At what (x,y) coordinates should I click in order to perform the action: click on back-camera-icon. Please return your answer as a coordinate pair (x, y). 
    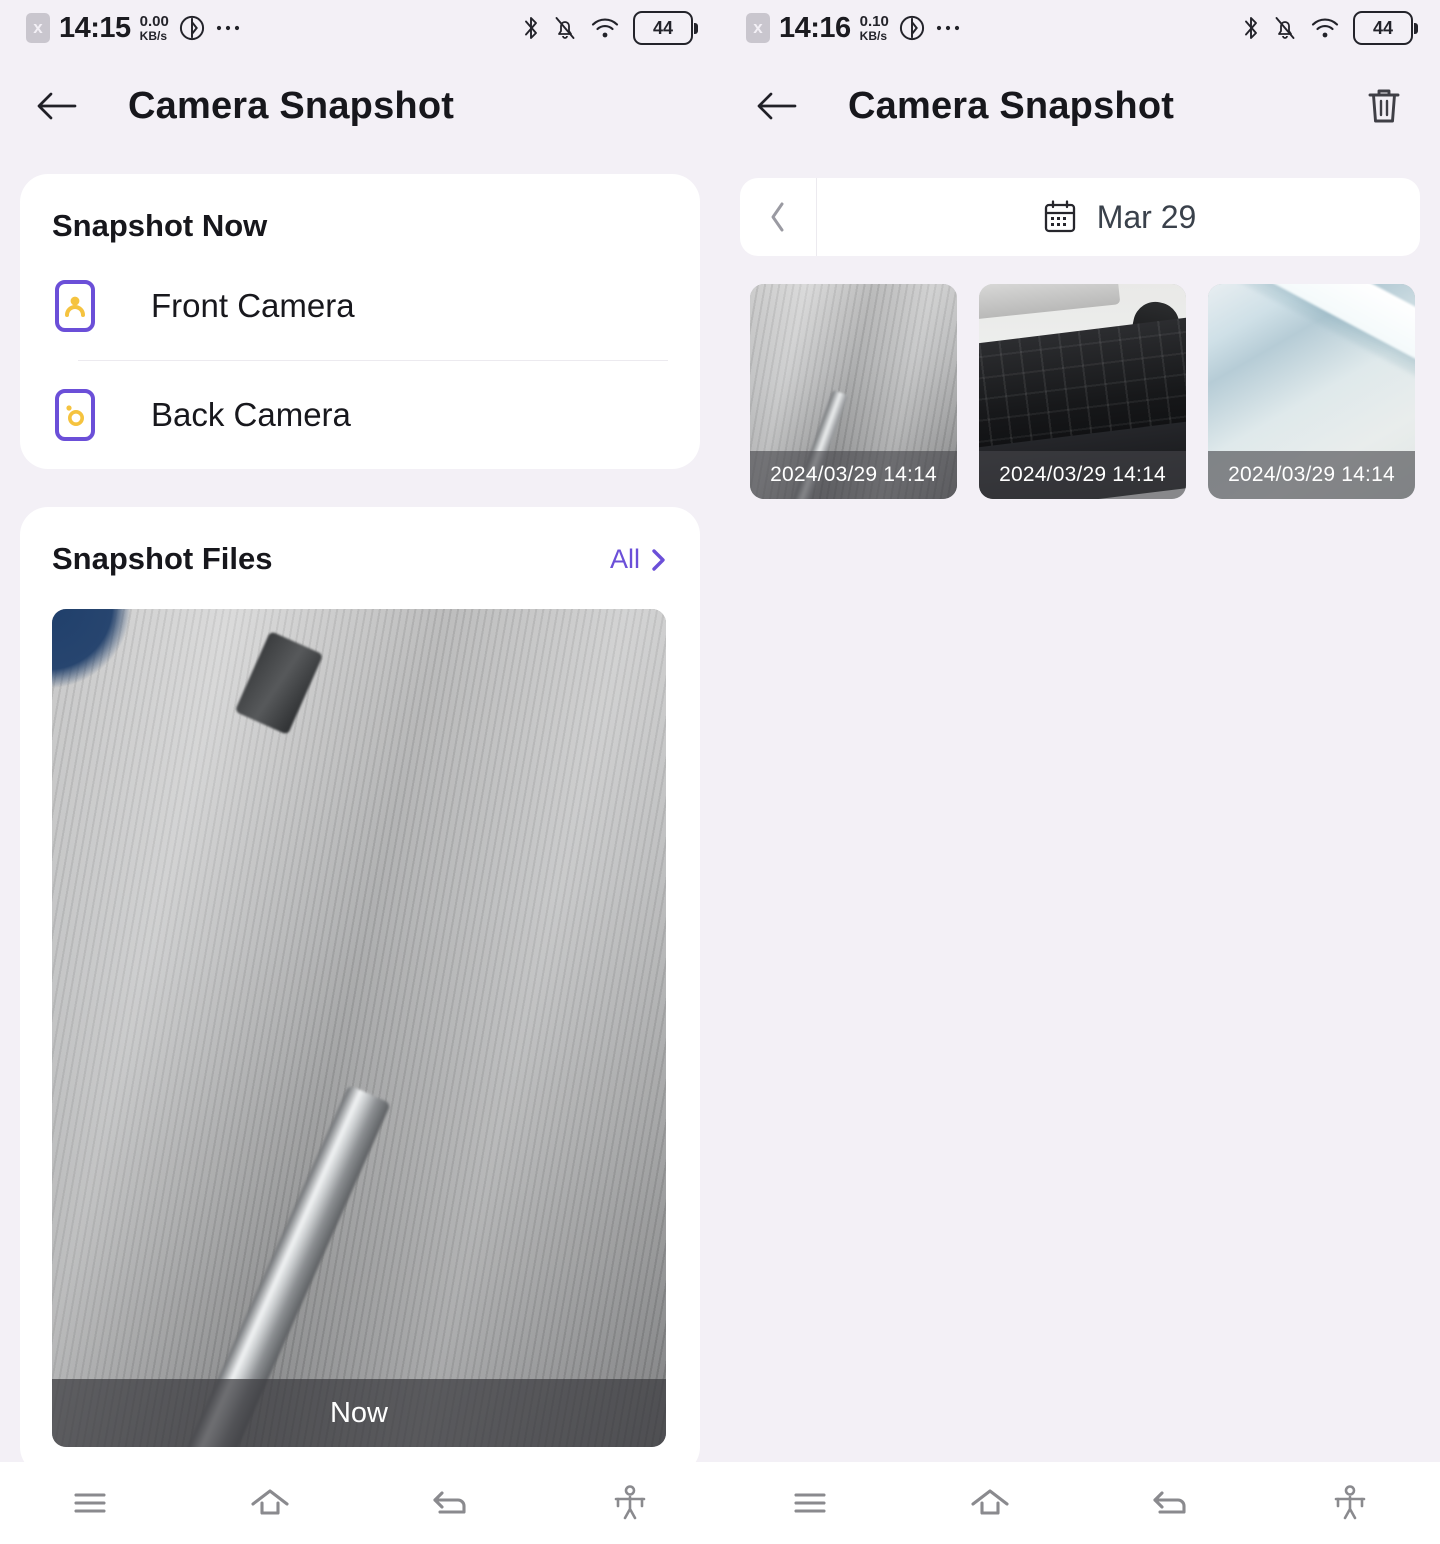
    Looking at the image, I should click on (75, 415).